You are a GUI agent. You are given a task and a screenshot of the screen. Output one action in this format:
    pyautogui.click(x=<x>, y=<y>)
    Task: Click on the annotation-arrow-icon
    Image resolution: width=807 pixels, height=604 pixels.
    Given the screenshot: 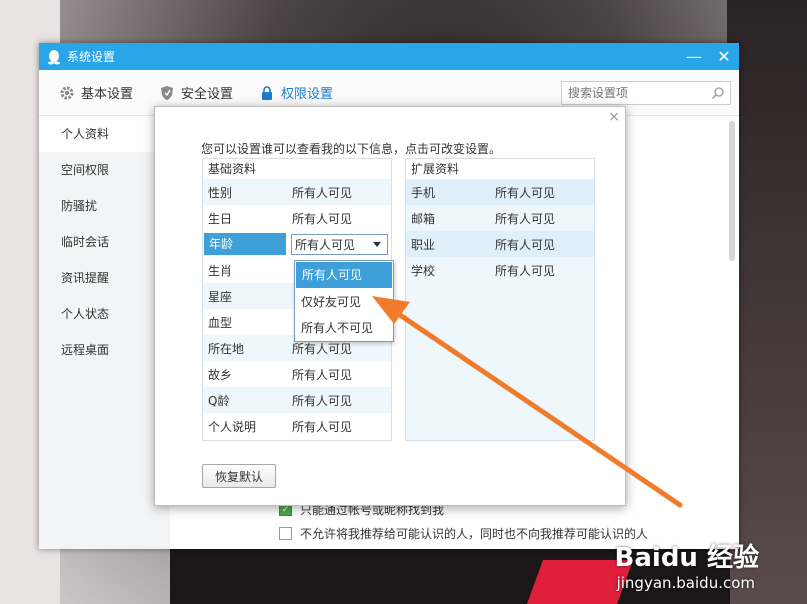 What is the action you would take?
    pyautogui.click(x=527, y=402)
    